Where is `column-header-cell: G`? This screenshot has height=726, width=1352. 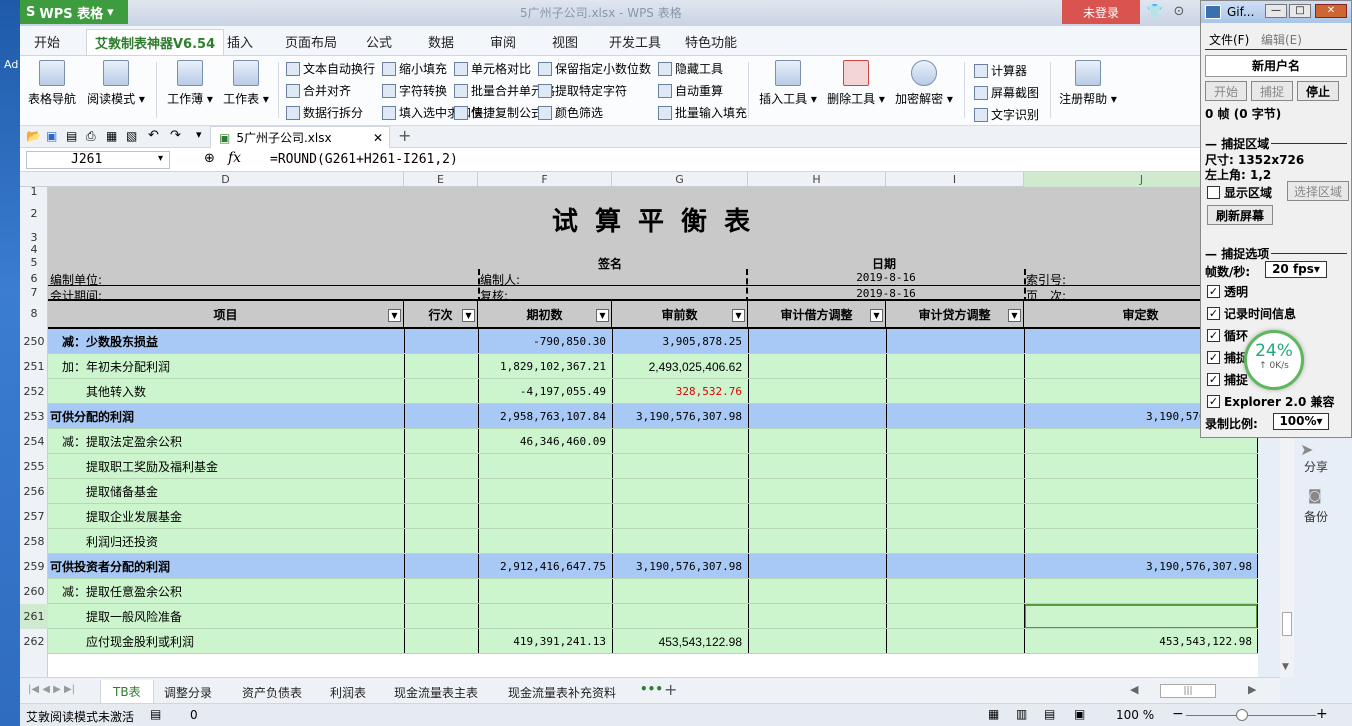
column-header-cell: G is located at coordinates (680, 179).